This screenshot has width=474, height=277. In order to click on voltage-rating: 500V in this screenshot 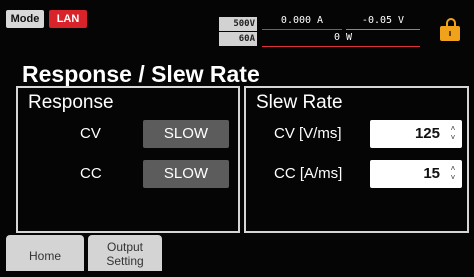, I will do `click(238, 24)`.